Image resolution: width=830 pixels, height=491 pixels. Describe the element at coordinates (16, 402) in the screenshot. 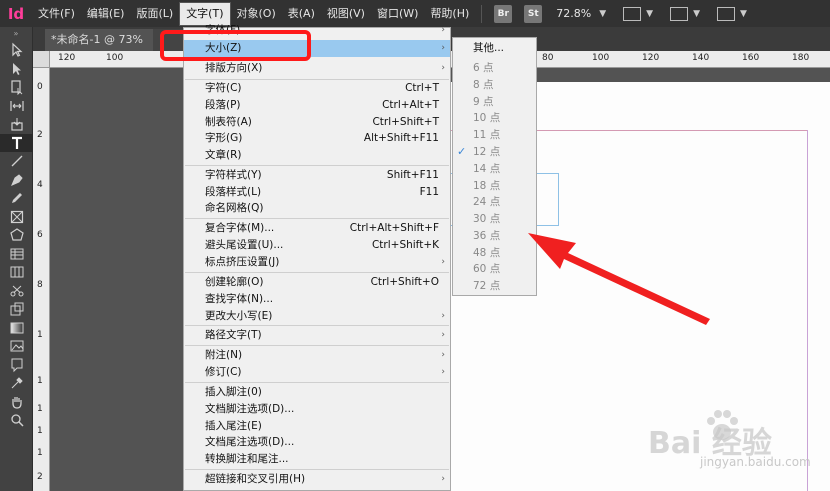

I see `hand-tool-icon` at that location.